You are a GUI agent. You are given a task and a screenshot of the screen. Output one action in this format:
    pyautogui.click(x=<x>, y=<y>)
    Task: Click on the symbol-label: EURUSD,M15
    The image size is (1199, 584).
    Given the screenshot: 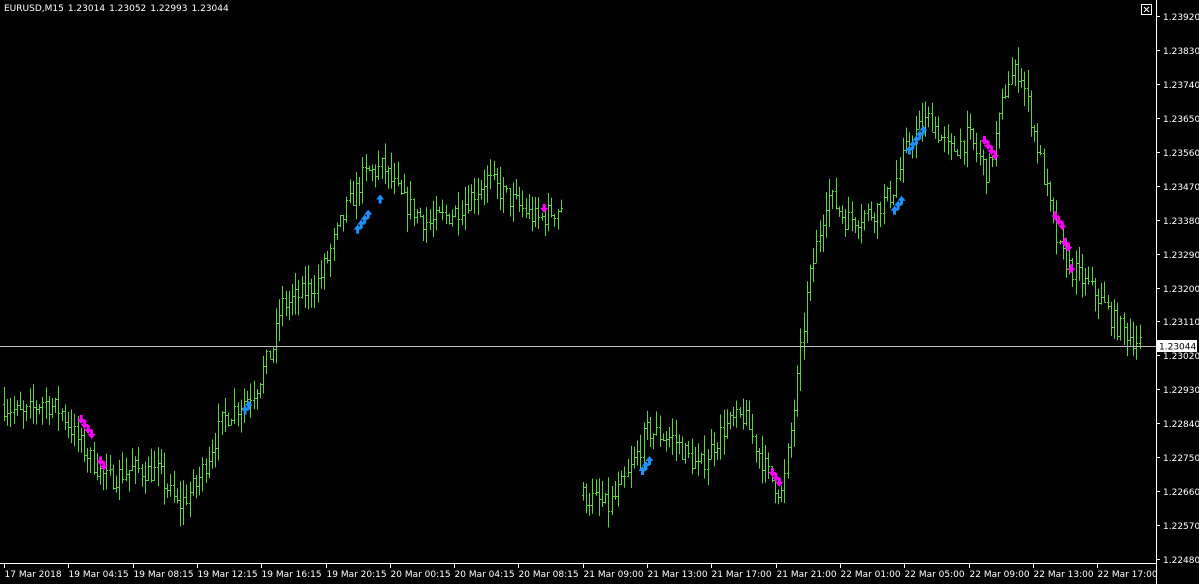 What is the action you would take?
    pyautogui.click(x=34, y=9)
    